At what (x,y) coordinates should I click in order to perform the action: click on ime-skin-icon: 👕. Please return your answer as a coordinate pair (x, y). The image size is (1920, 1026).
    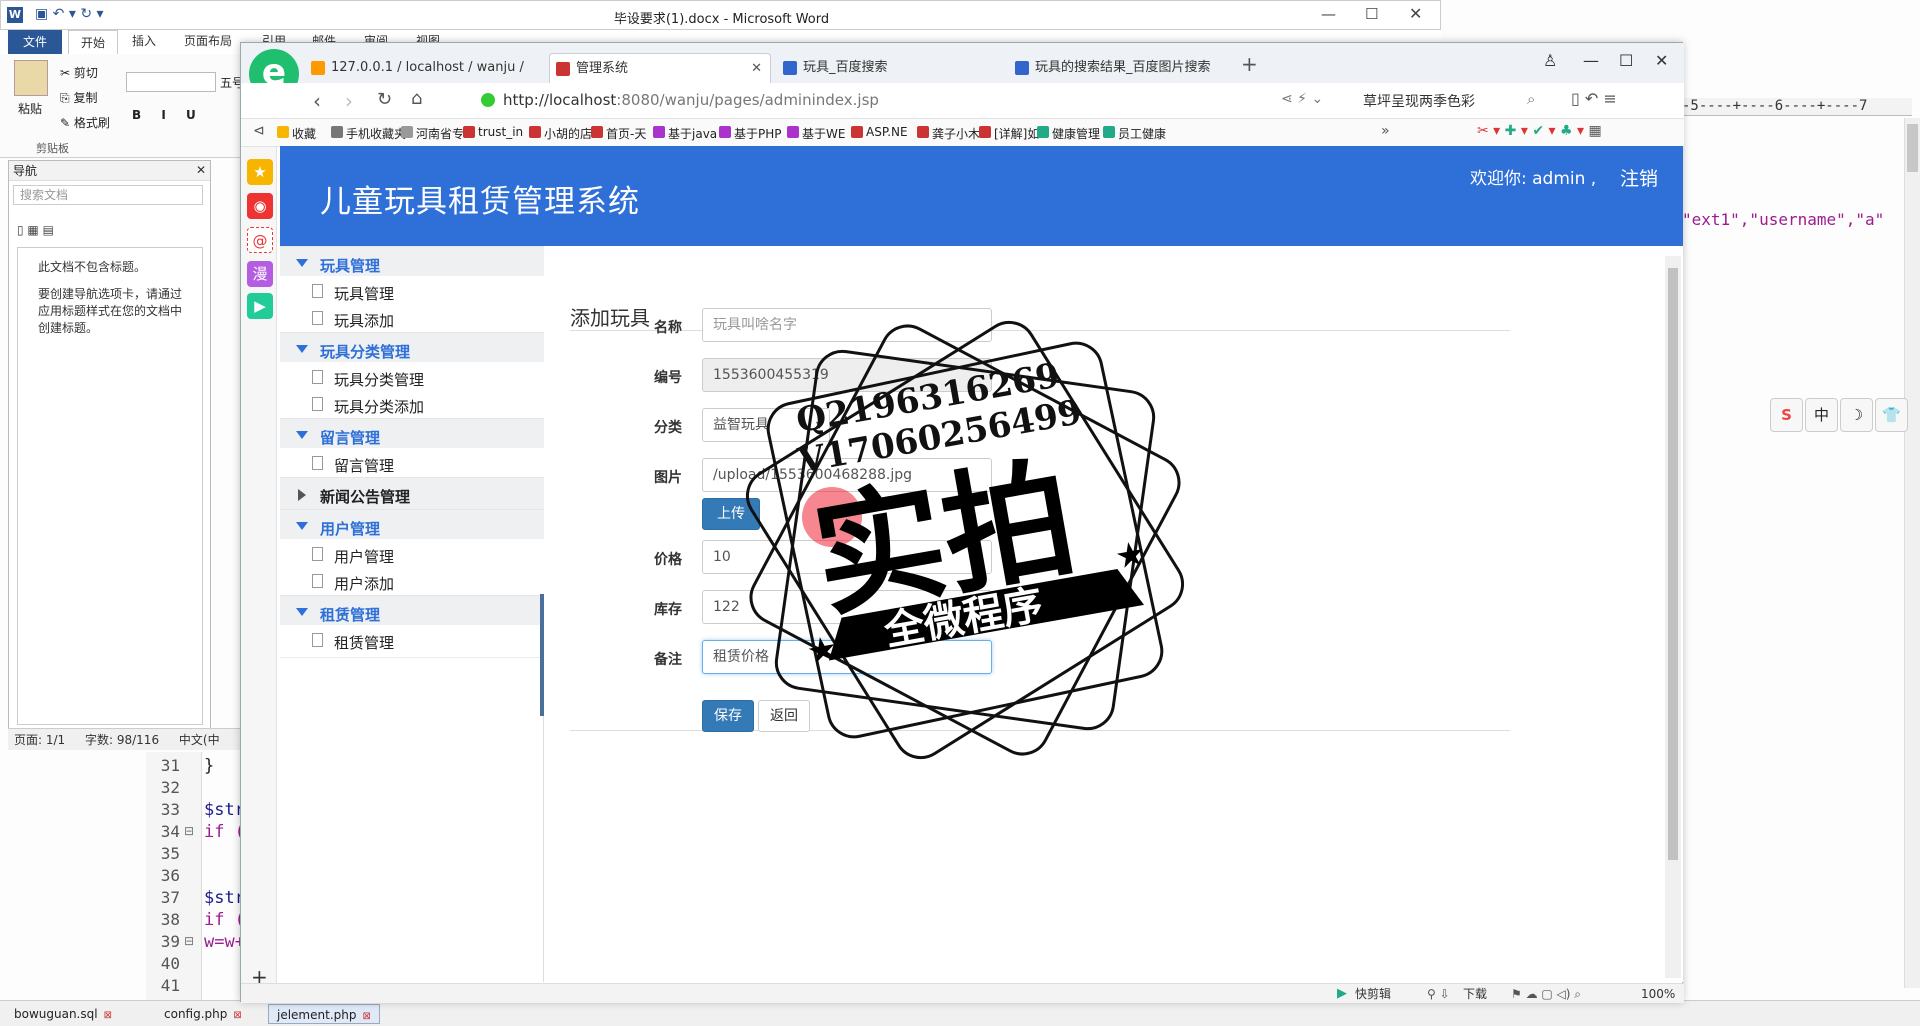
    Looking at the image, I should click on (1891, 415).